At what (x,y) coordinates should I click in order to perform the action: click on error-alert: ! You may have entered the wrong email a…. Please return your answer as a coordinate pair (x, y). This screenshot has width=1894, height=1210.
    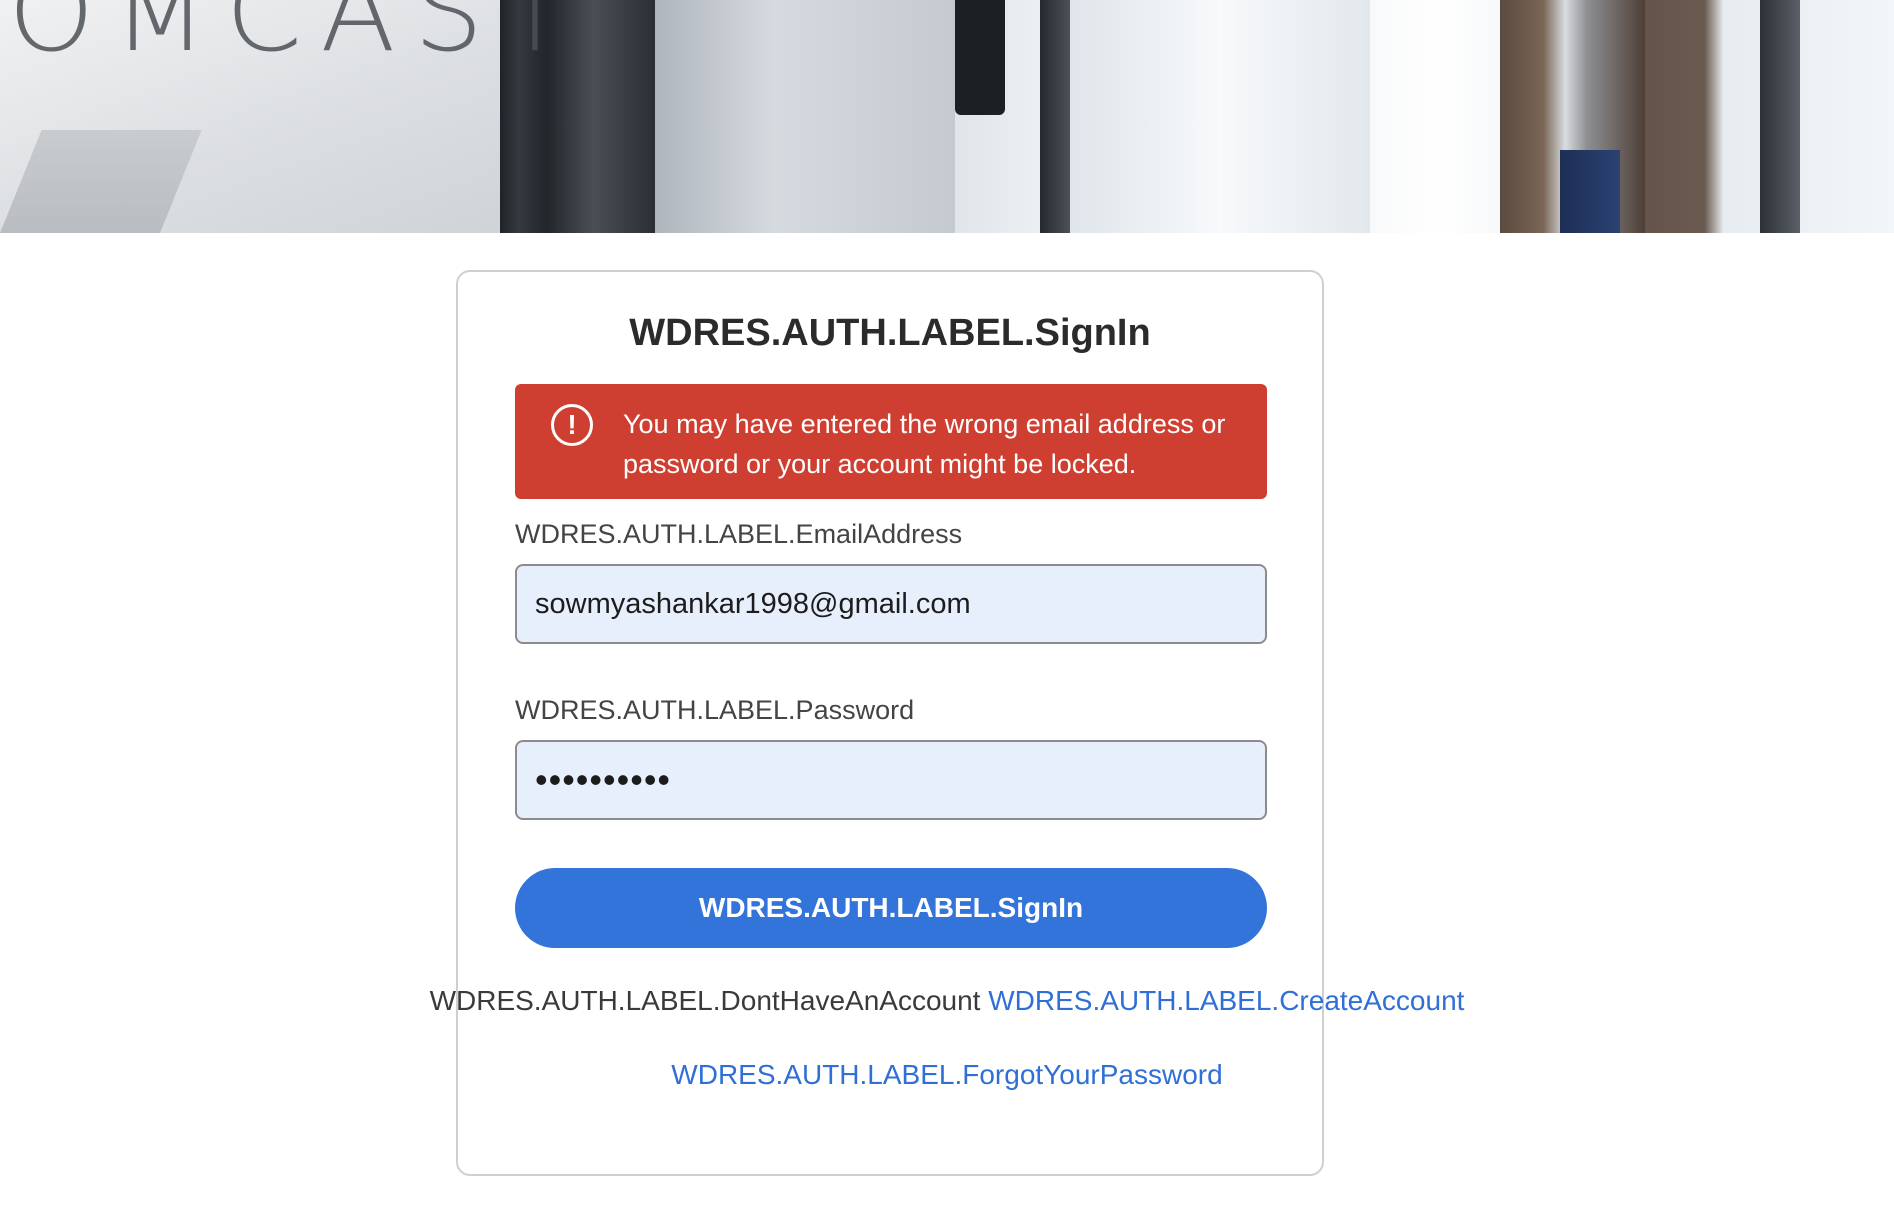
    Looking at the image, I should click on (891, 441).